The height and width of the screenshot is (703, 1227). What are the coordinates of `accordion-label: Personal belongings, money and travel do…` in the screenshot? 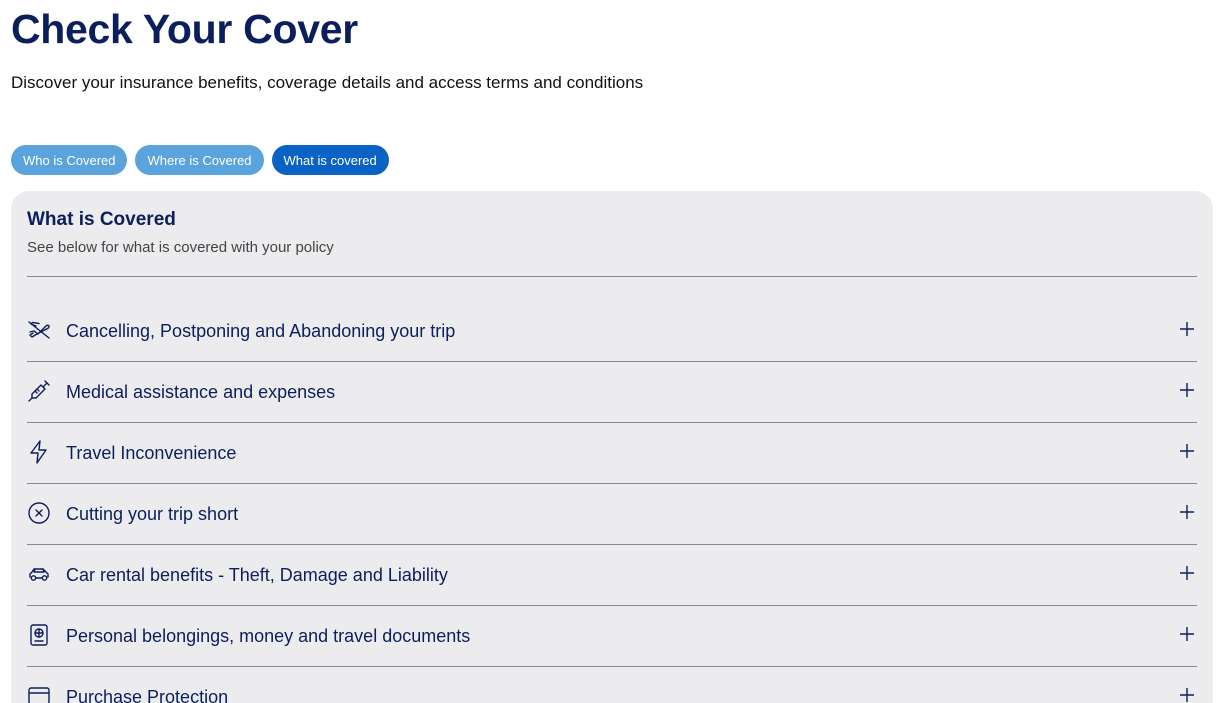 It's located at (268, 636).